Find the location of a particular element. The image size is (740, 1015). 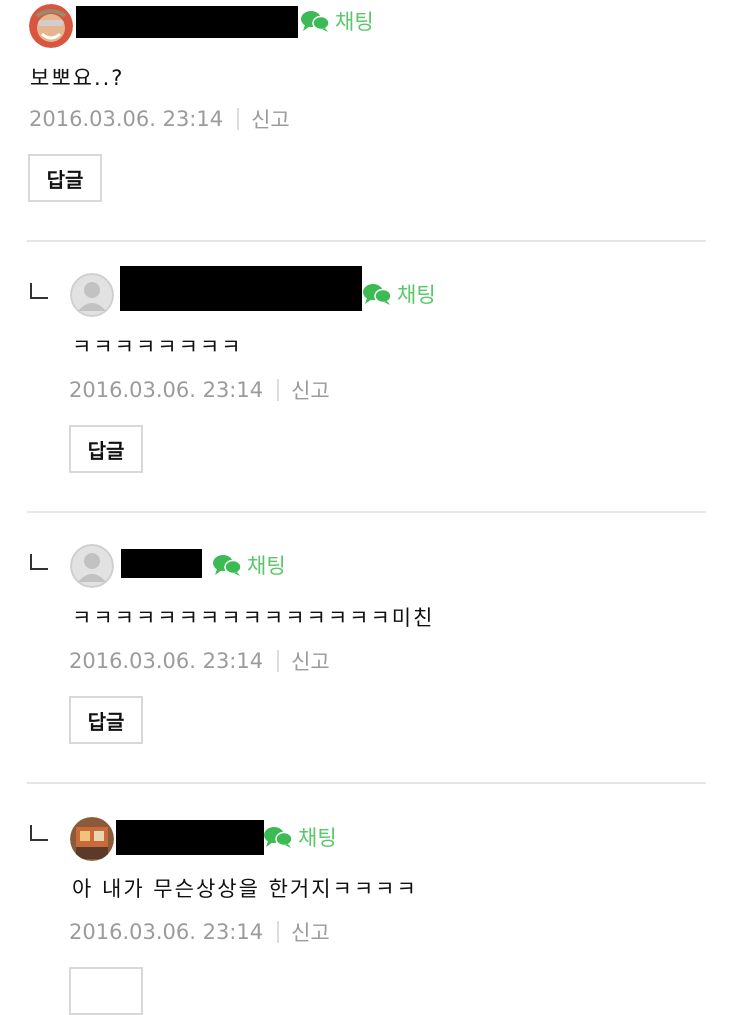

comment-text: ㅋㅋㅋㅋㅋㅋㅋㅋ is located at coordinates (157, 347).